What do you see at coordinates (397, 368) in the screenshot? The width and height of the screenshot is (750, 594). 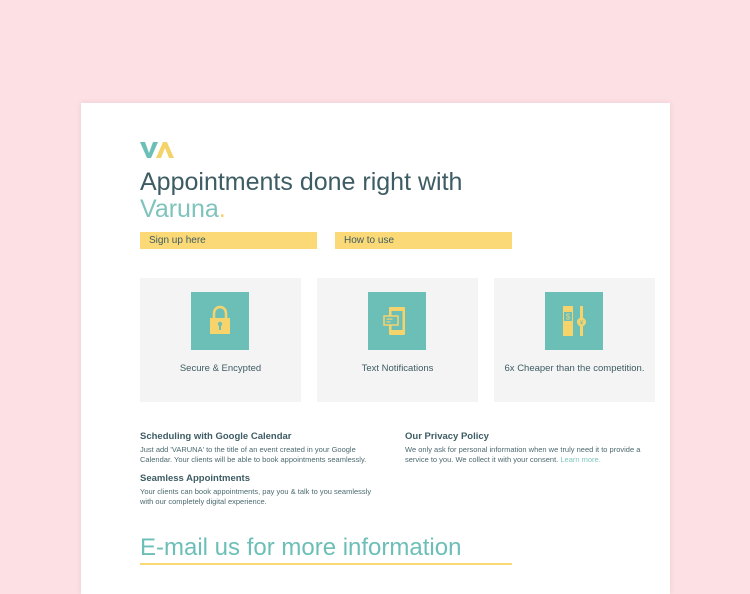 I see `feature-label: Text Notifications` at bounding box center [397, 368].